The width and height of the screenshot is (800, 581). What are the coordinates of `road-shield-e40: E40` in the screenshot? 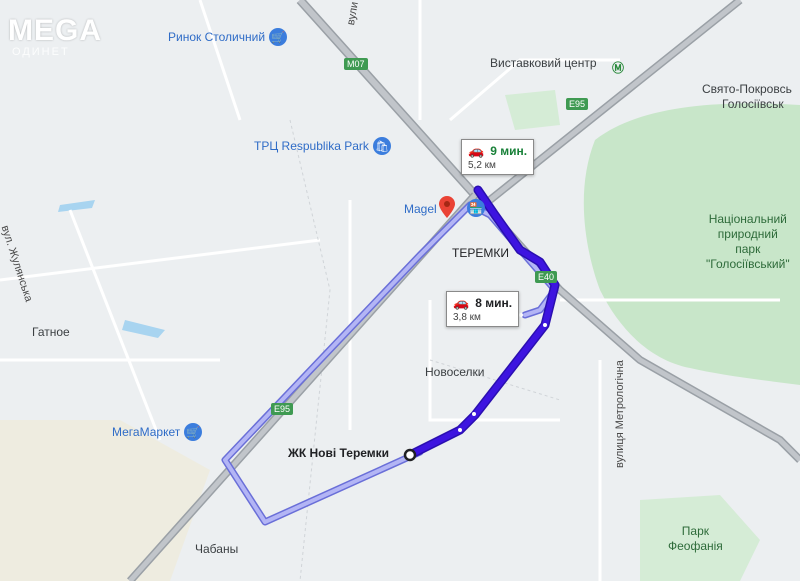 It's located at (546, 277).